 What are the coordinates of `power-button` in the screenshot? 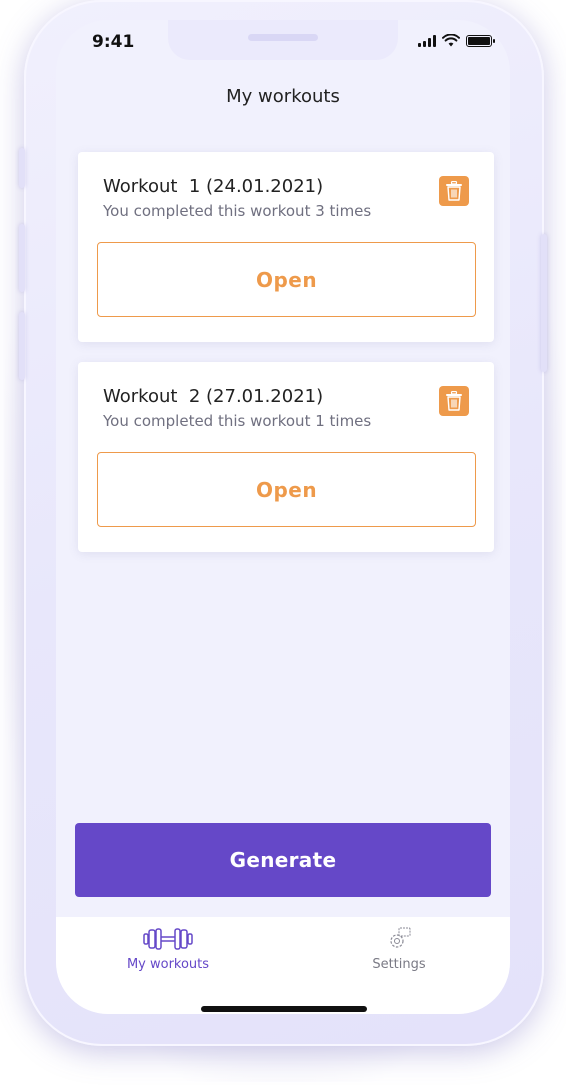 It's located at (544, 303).